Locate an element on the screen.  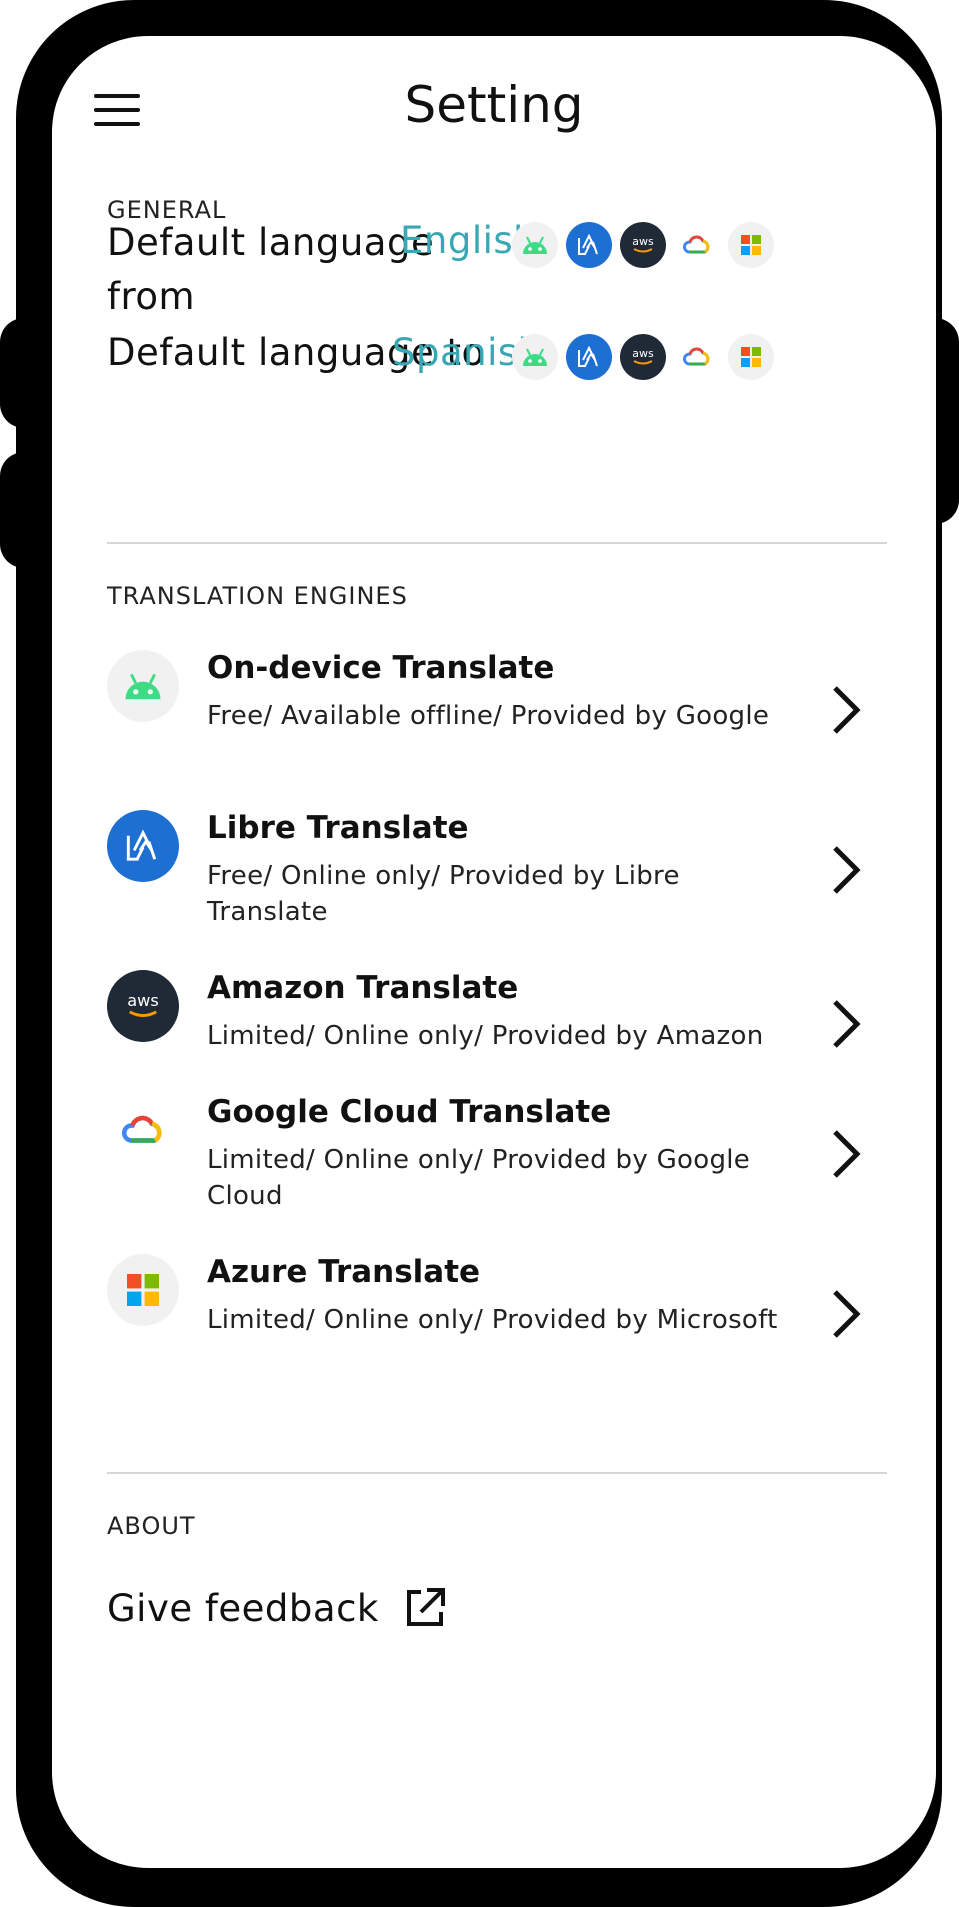
give-feedback-label: Give feedback is located at coordinates (243, 1608).